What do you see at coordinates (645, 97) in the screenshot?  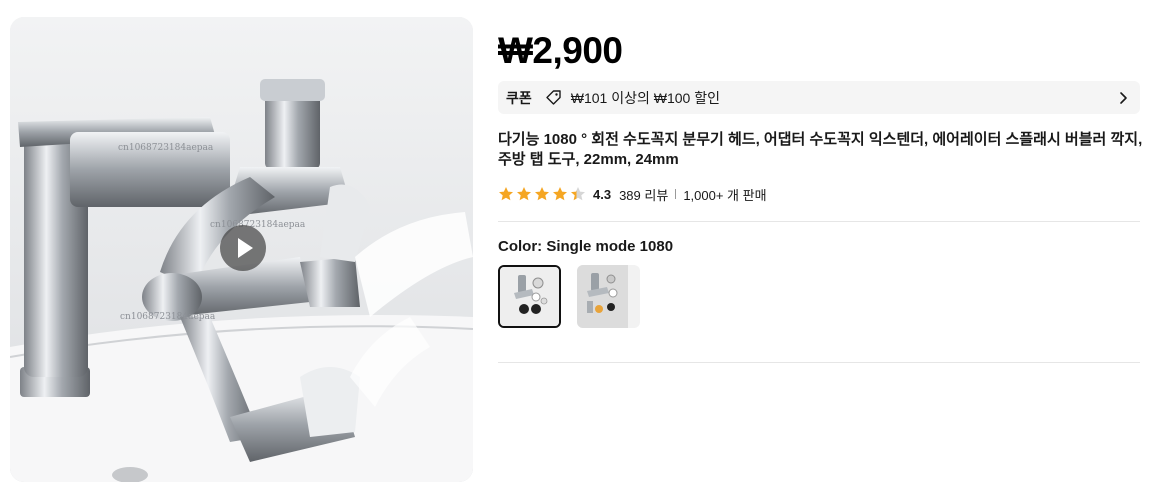 I see `coupon-text: ₩101 이상의 ₩100 할인` at bounding box center [645, 97].